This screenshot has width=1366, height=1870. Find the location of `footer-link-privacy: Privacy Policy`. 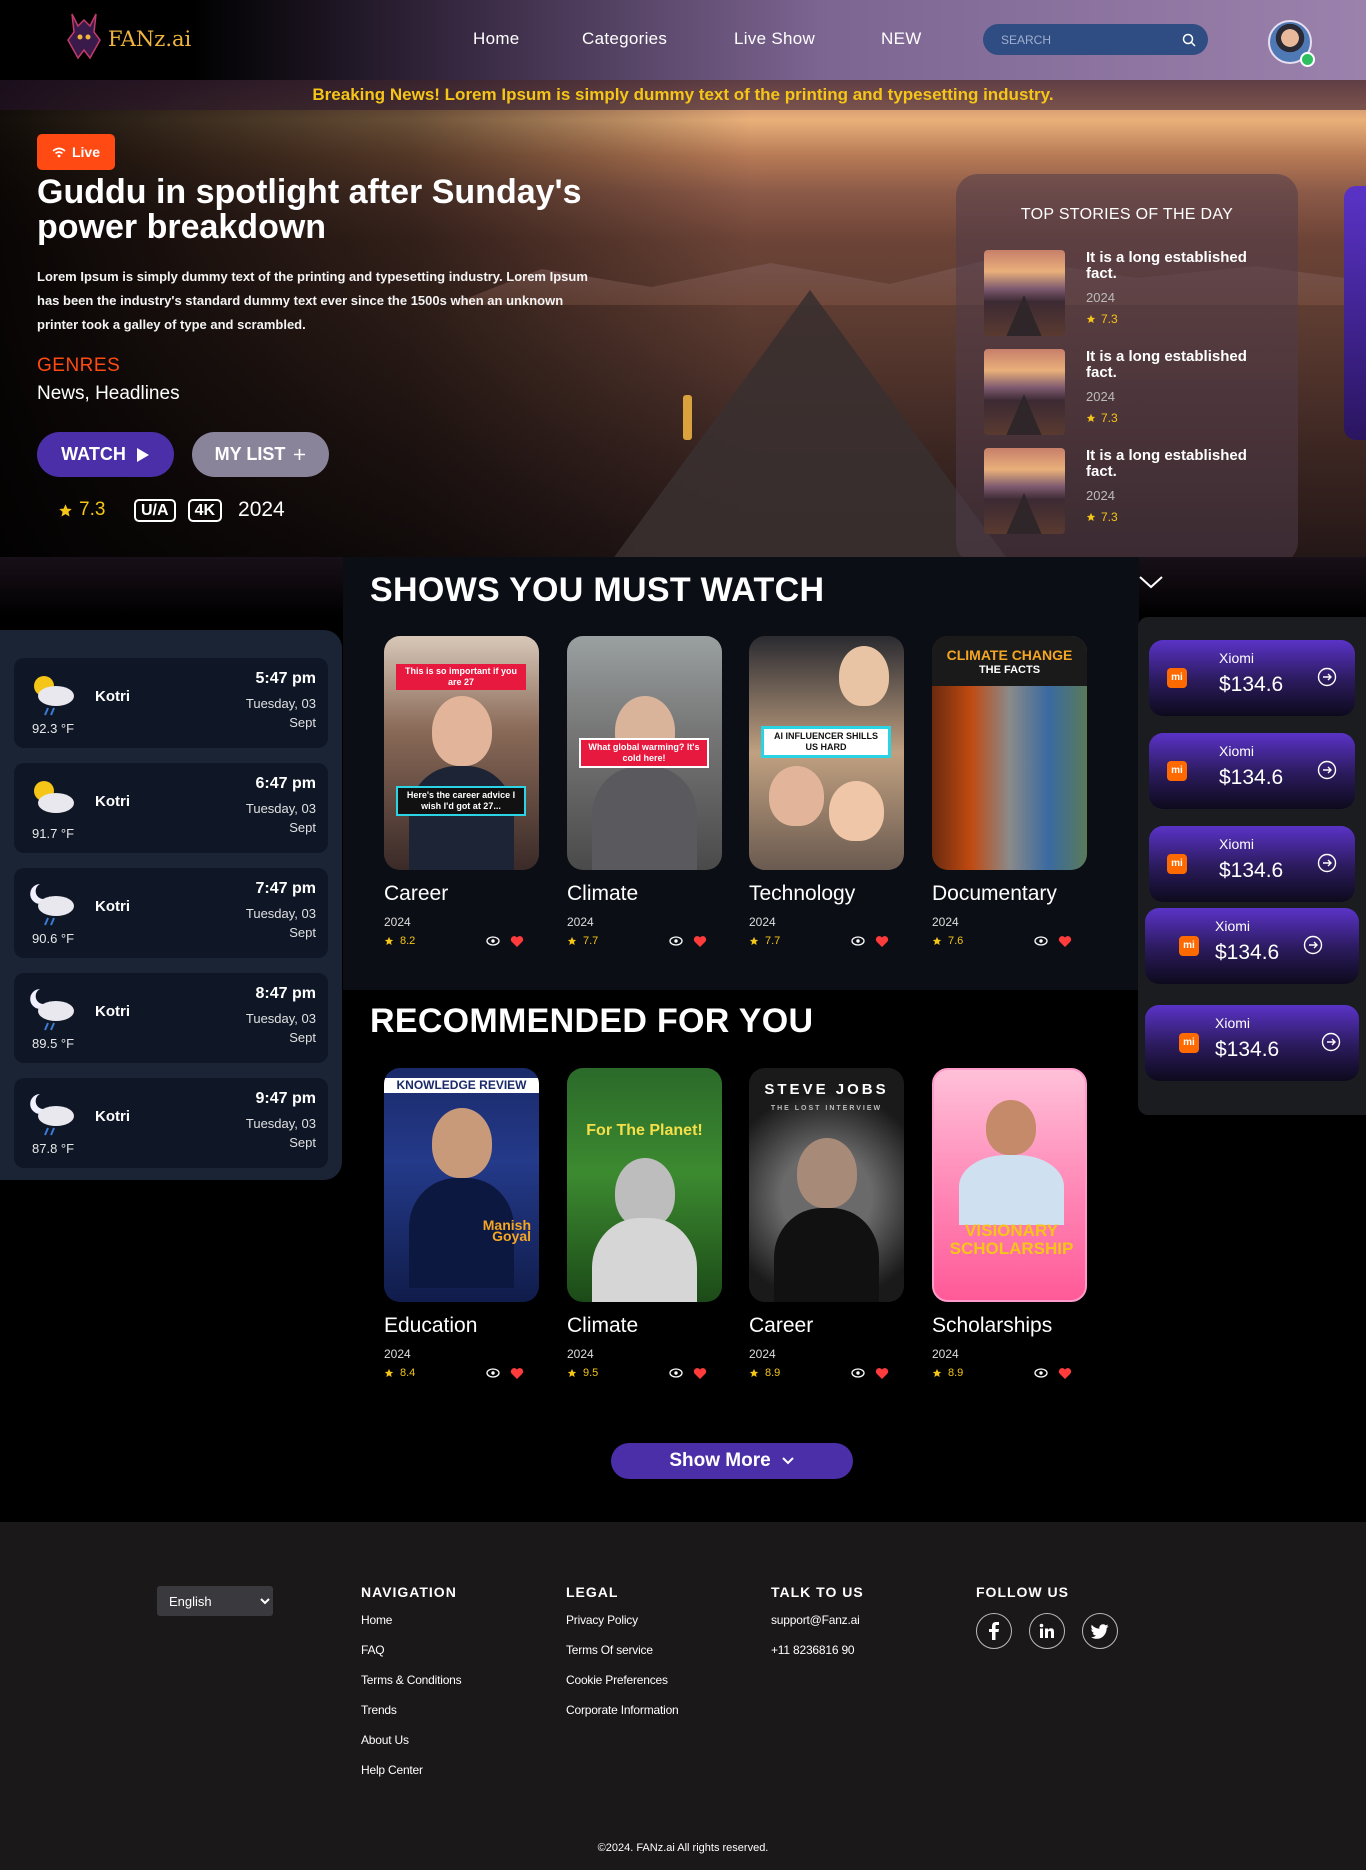

footer-link-privacy: Privacy Policy is located at coordinates (622, 1620).